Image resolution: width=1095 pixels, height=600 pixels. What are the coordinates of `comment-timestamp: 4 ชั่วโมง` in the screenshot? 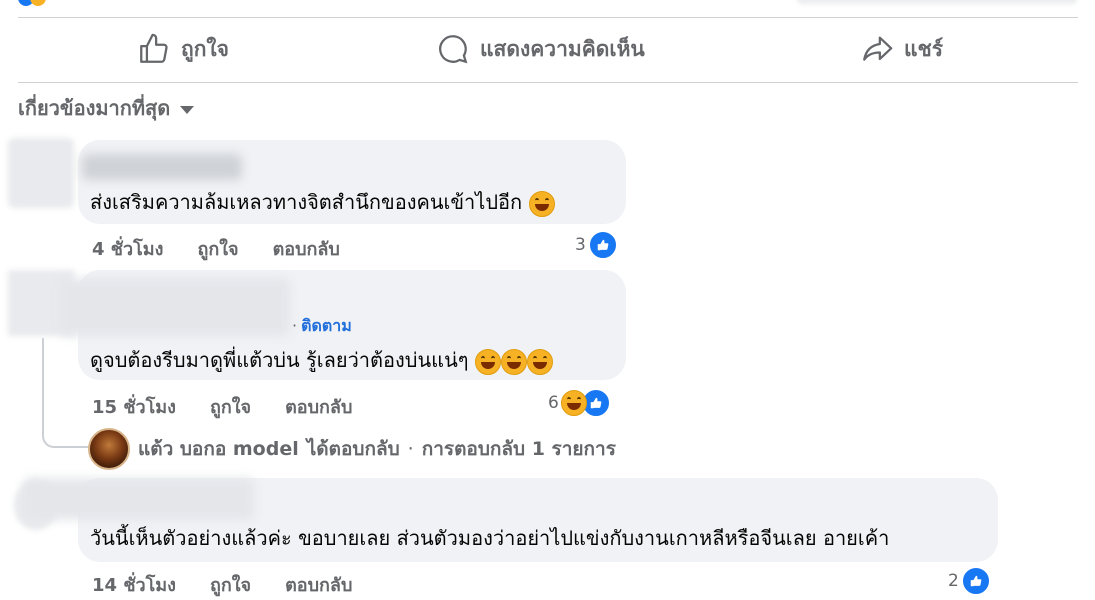 It's located at (127, 248).